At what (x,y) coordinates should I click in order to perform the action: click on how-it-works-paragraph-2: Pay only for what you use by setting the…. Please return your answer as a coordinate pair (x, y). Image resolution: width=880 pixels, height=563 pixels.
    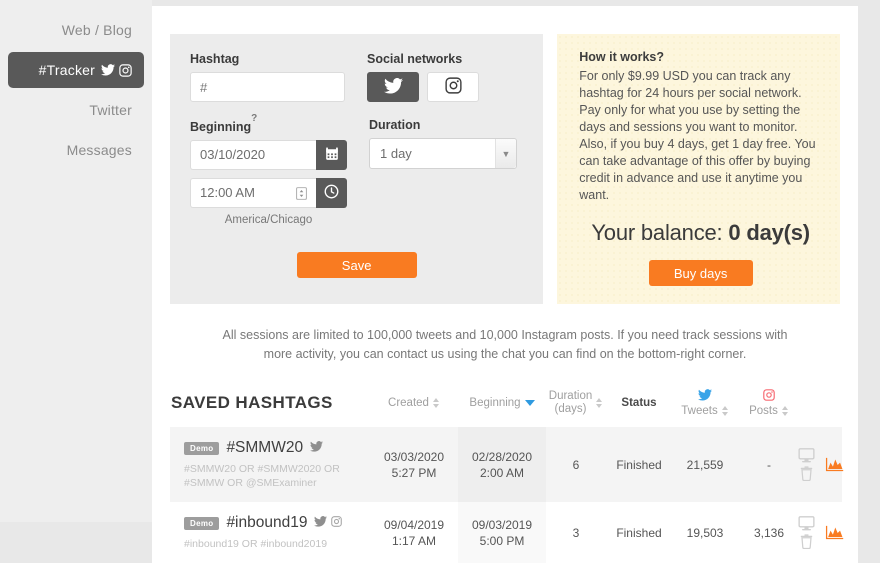
    Looking at the image, I should click on (690, 118).